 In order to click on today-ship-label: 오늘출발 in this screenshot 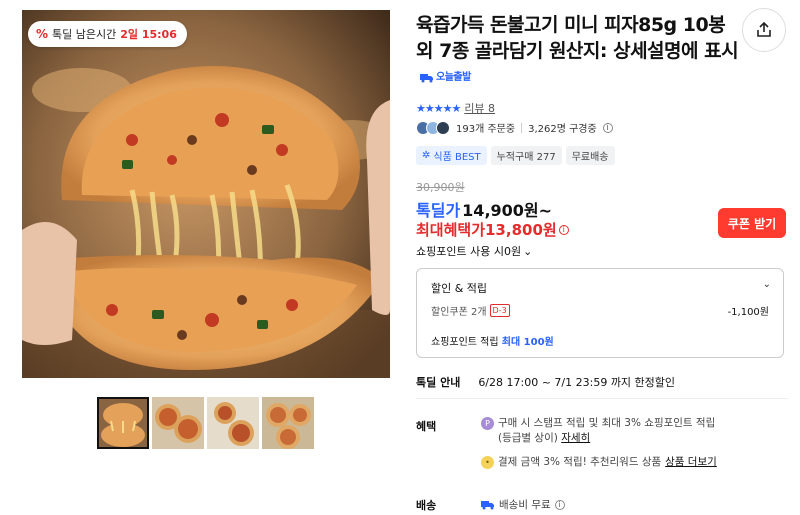, I will do `click(453, 77)`.